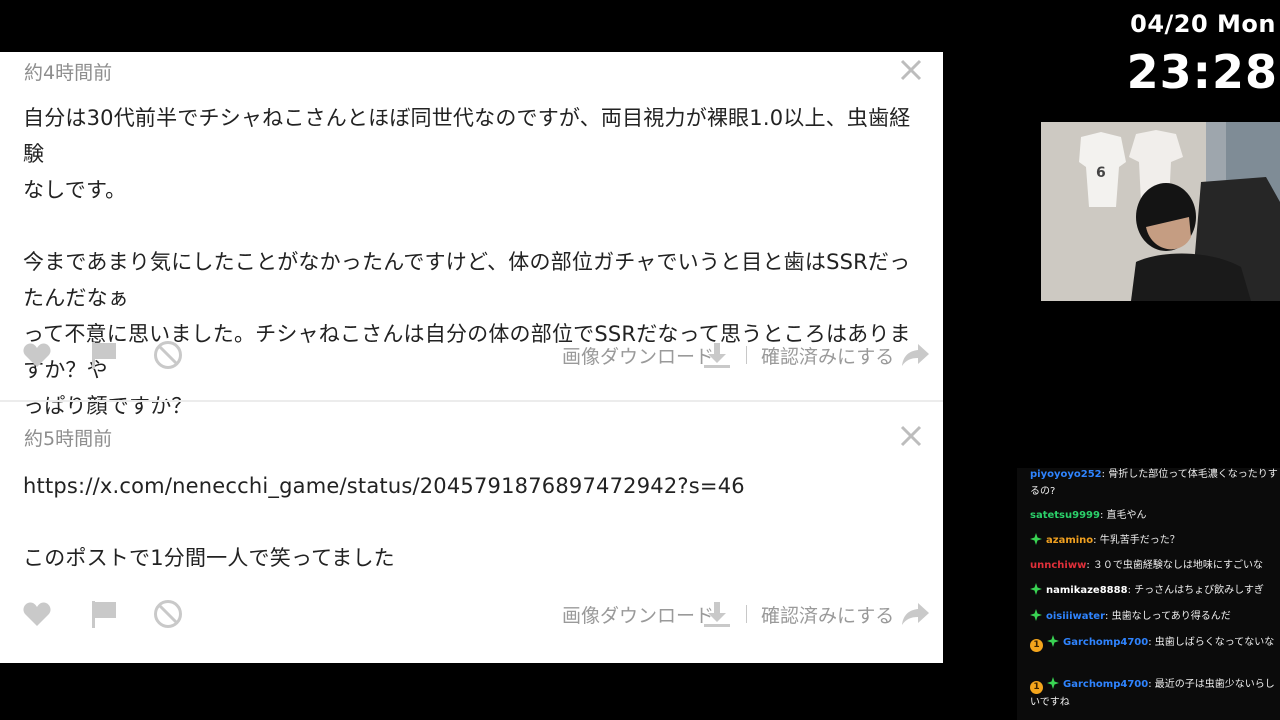 This screenshot has width=1280, height=720. Describe the element at coordinates (68, 439) in the screenshot. I see `message-time: 約5時間前` at that location.